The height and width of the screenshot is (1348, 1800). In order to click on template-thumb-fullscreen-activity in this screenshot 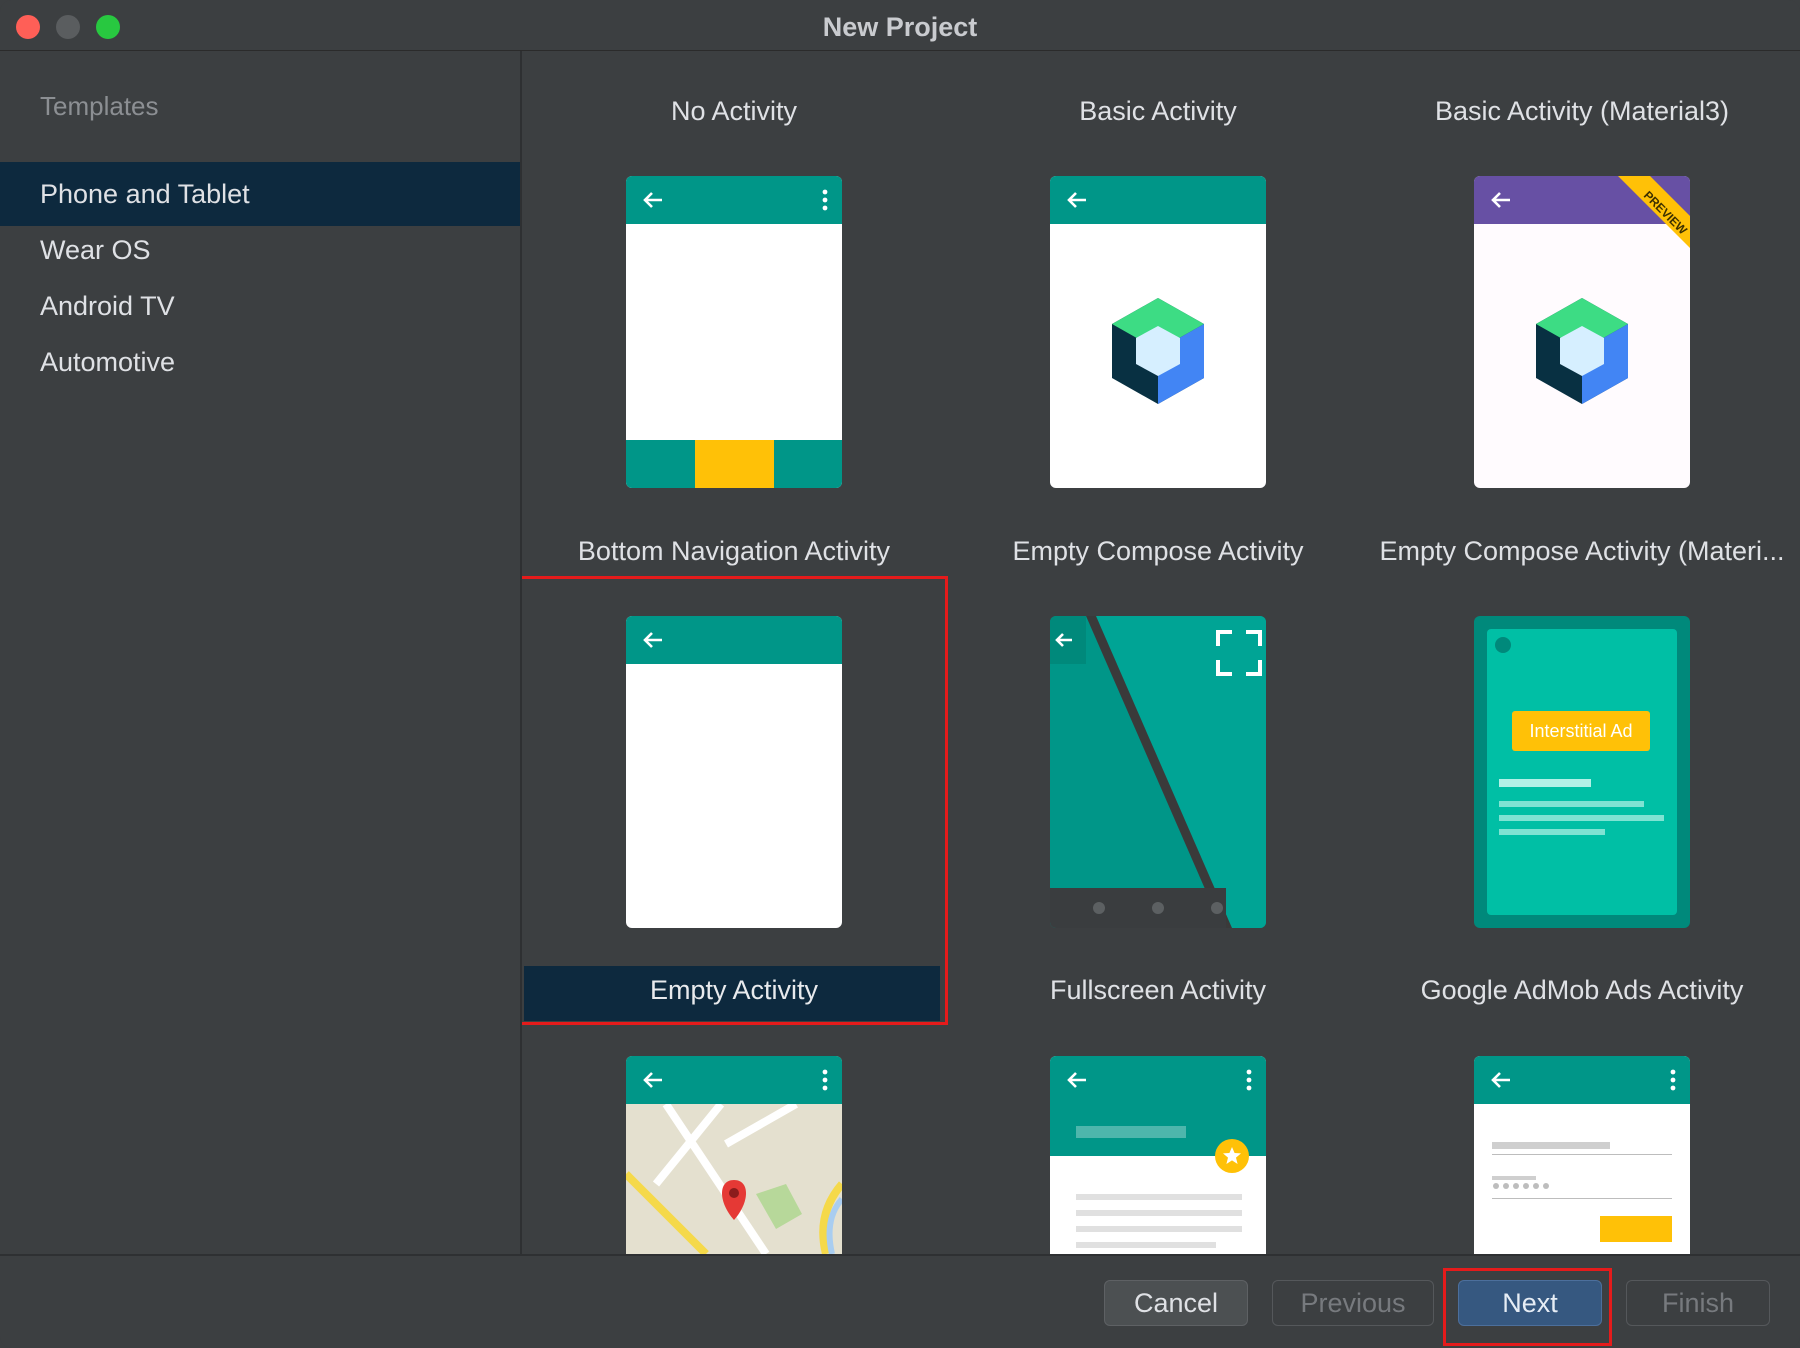, I will do `click(1158, 772)`.